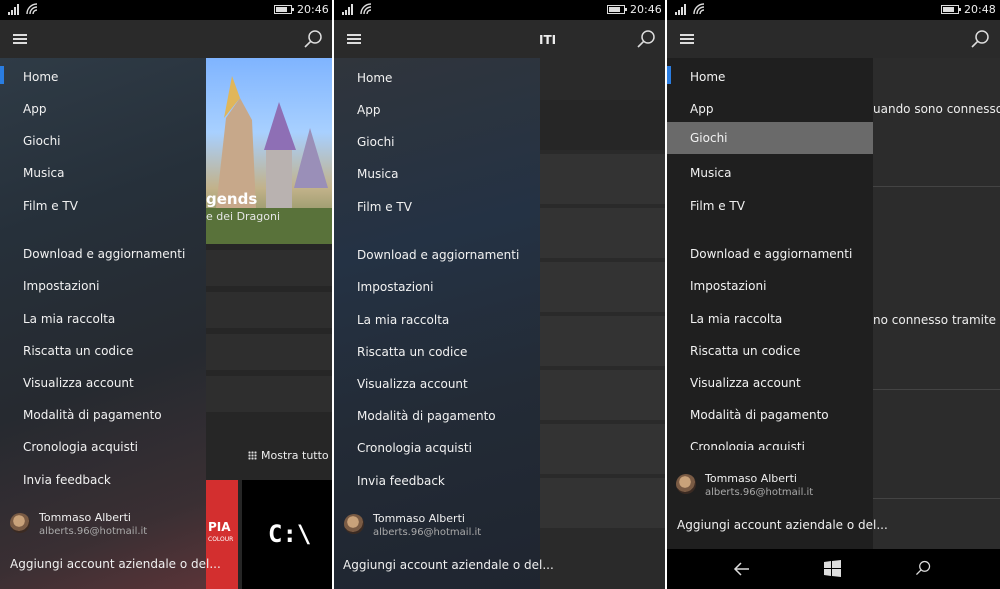  I want to click on app-tile-paint: PIA COLOUR, so click(222, 534).